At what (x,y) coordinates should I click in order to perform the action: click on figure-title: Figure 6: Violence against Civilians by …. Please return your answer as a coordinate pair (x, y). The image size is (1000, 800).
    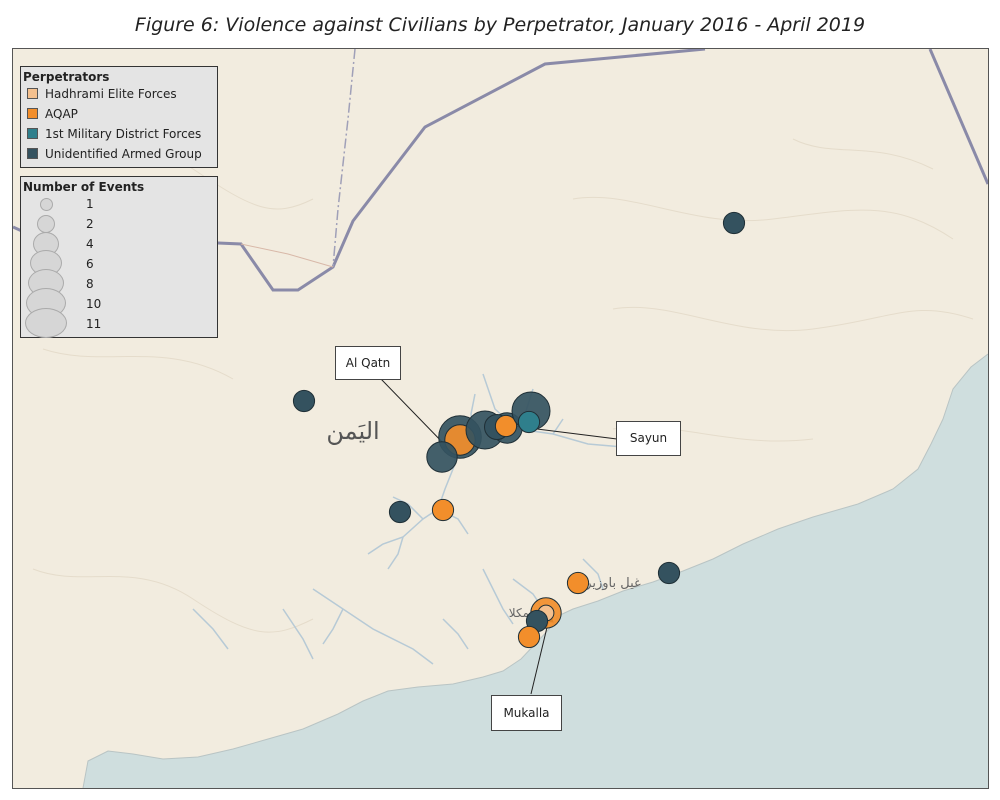
    Looking at the image, I should click on (500, 25).